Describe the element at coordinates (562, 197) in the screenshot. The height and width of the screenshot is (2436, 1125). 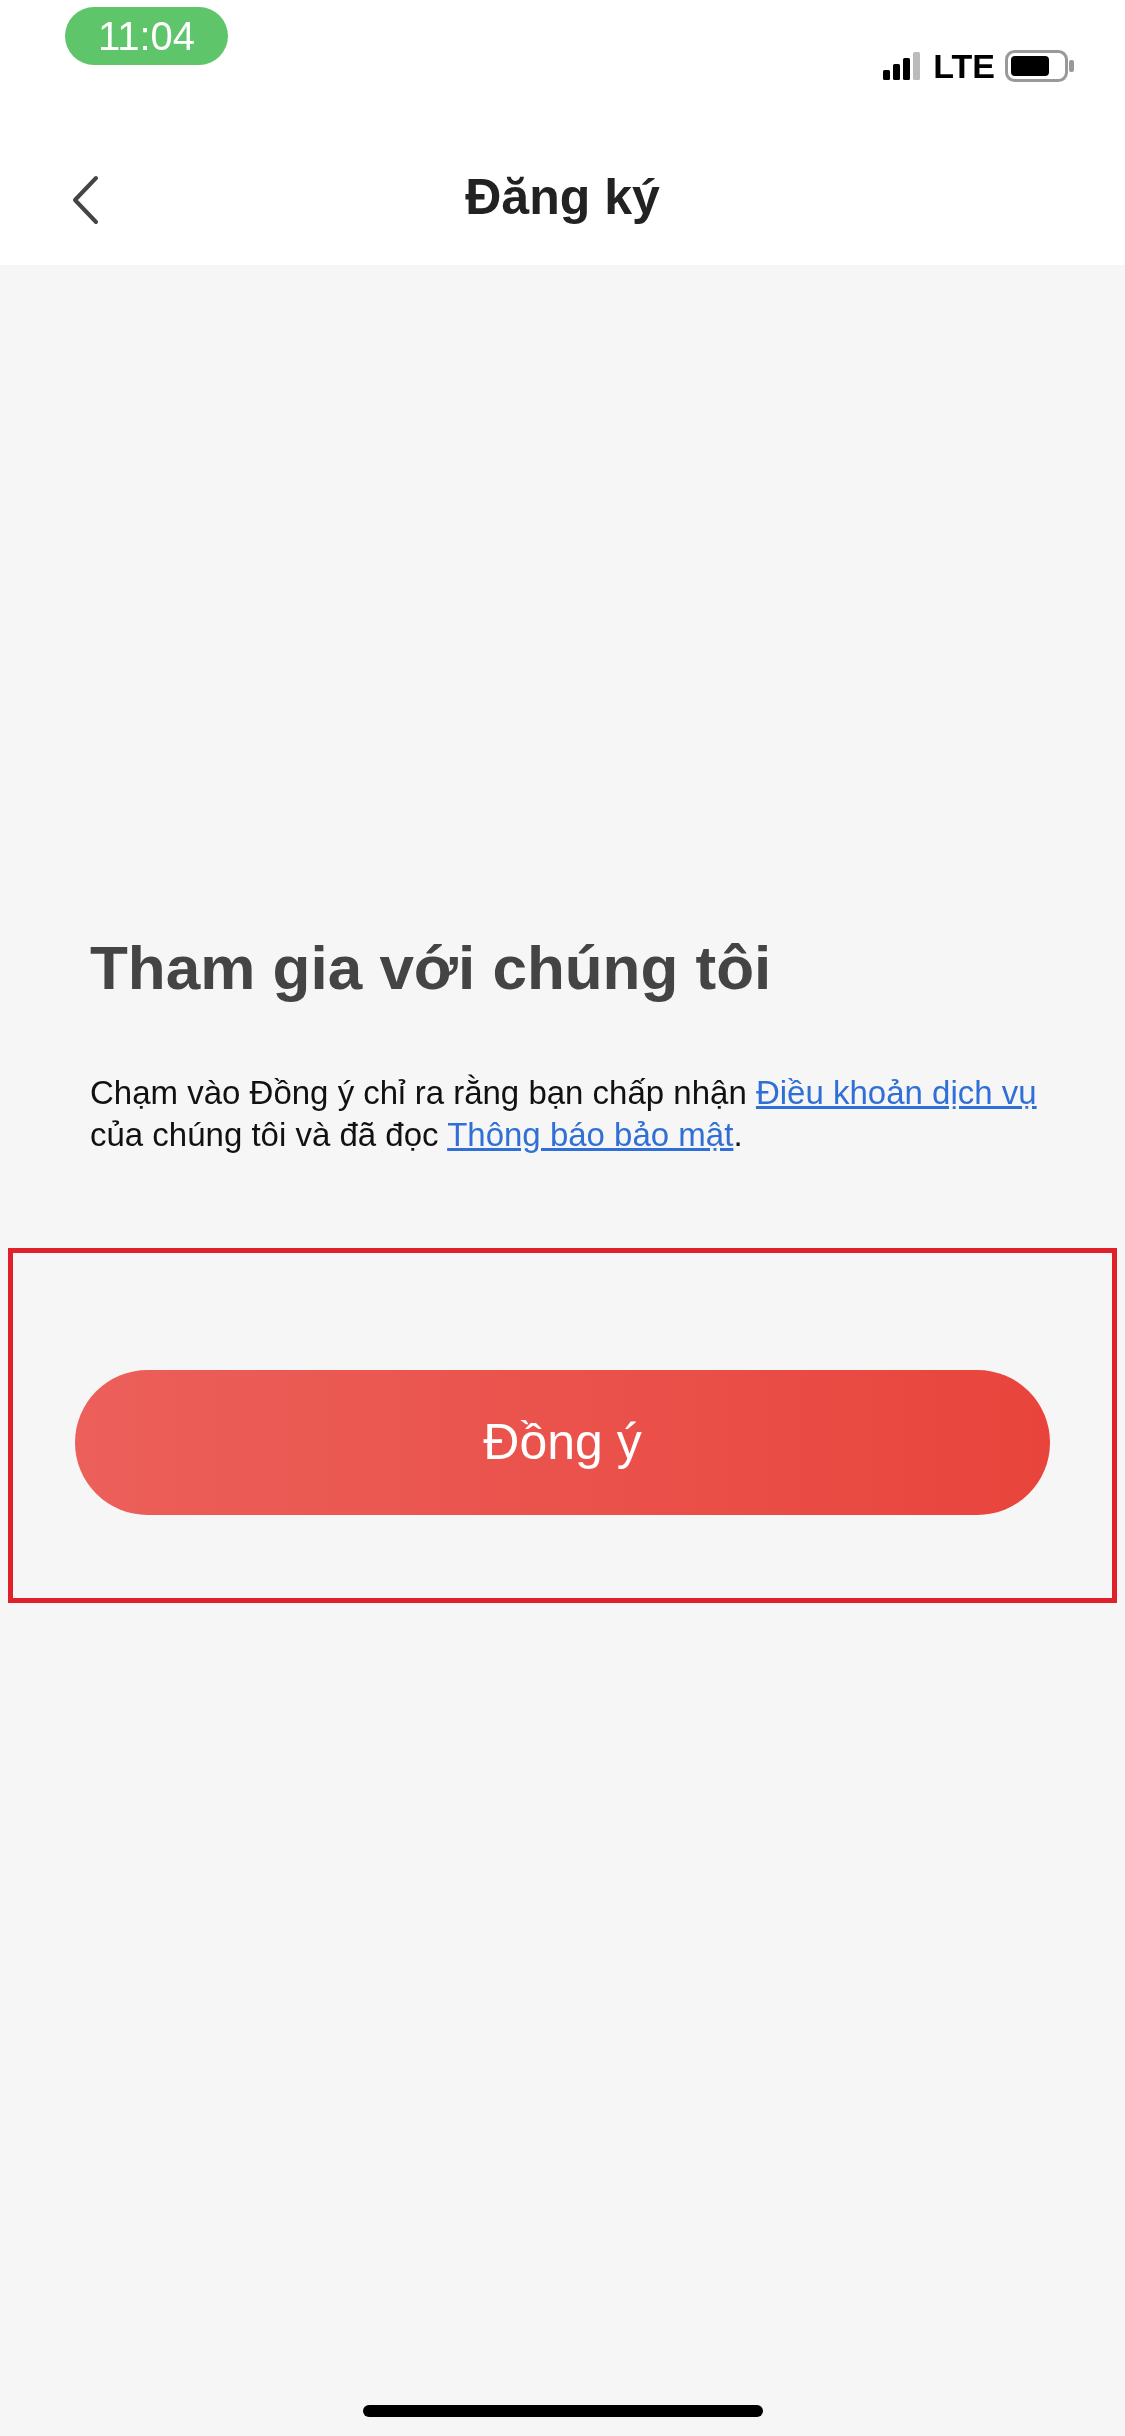
I see `page-title: Đăng ký` at that location.